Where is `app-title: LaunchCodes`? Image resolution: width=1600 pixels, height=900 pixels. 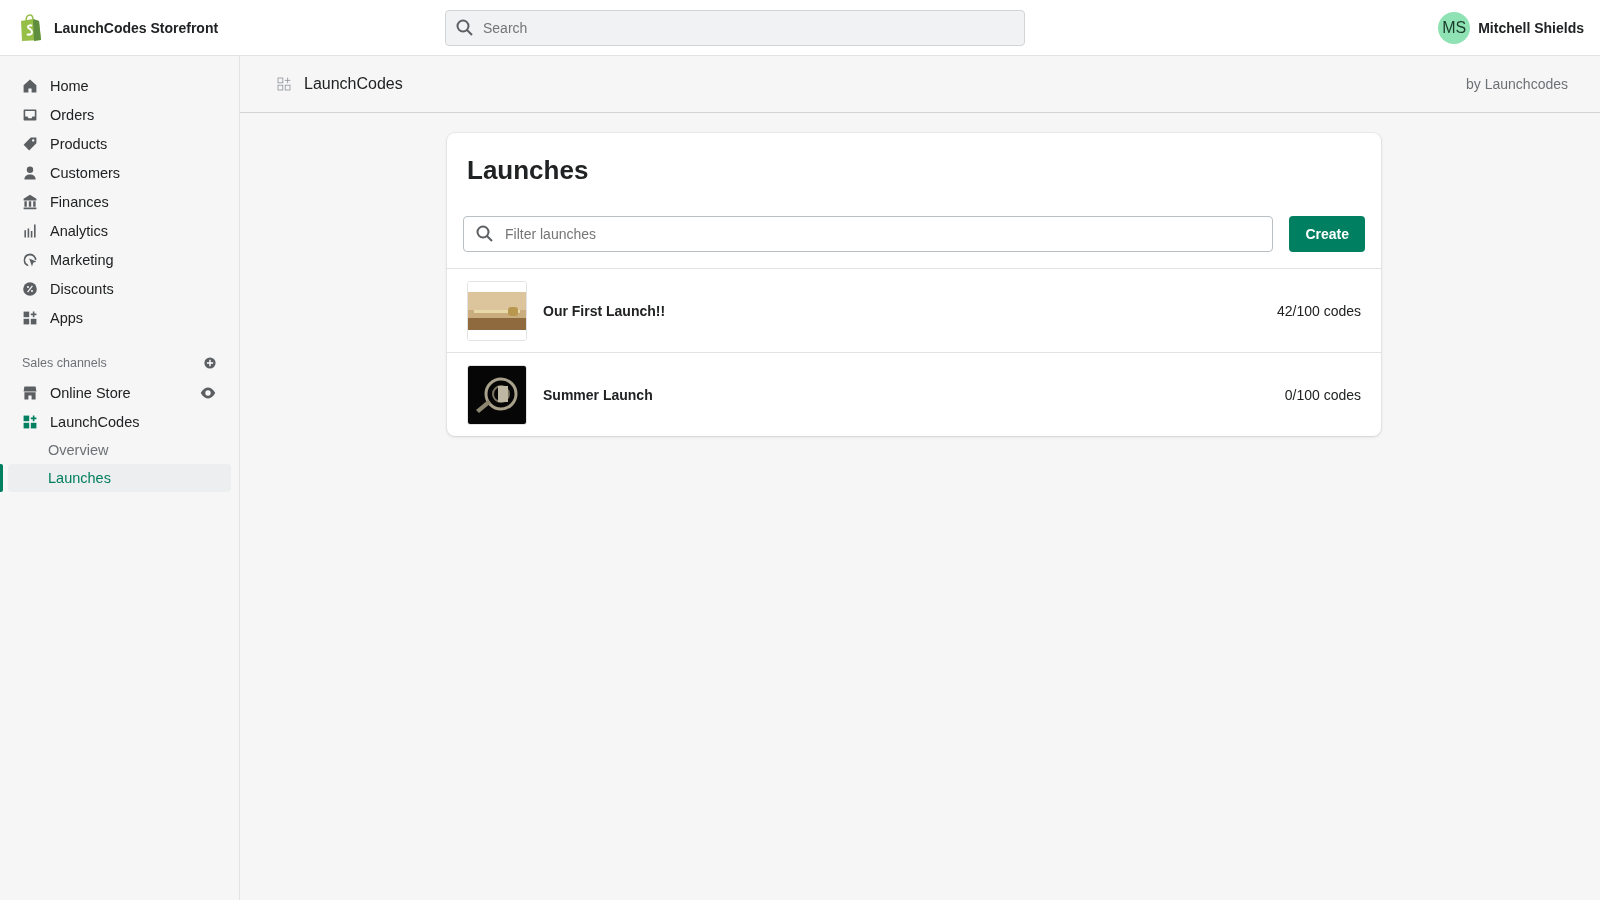 app-title: LaunchCodes is located at coordinates (353, 84).